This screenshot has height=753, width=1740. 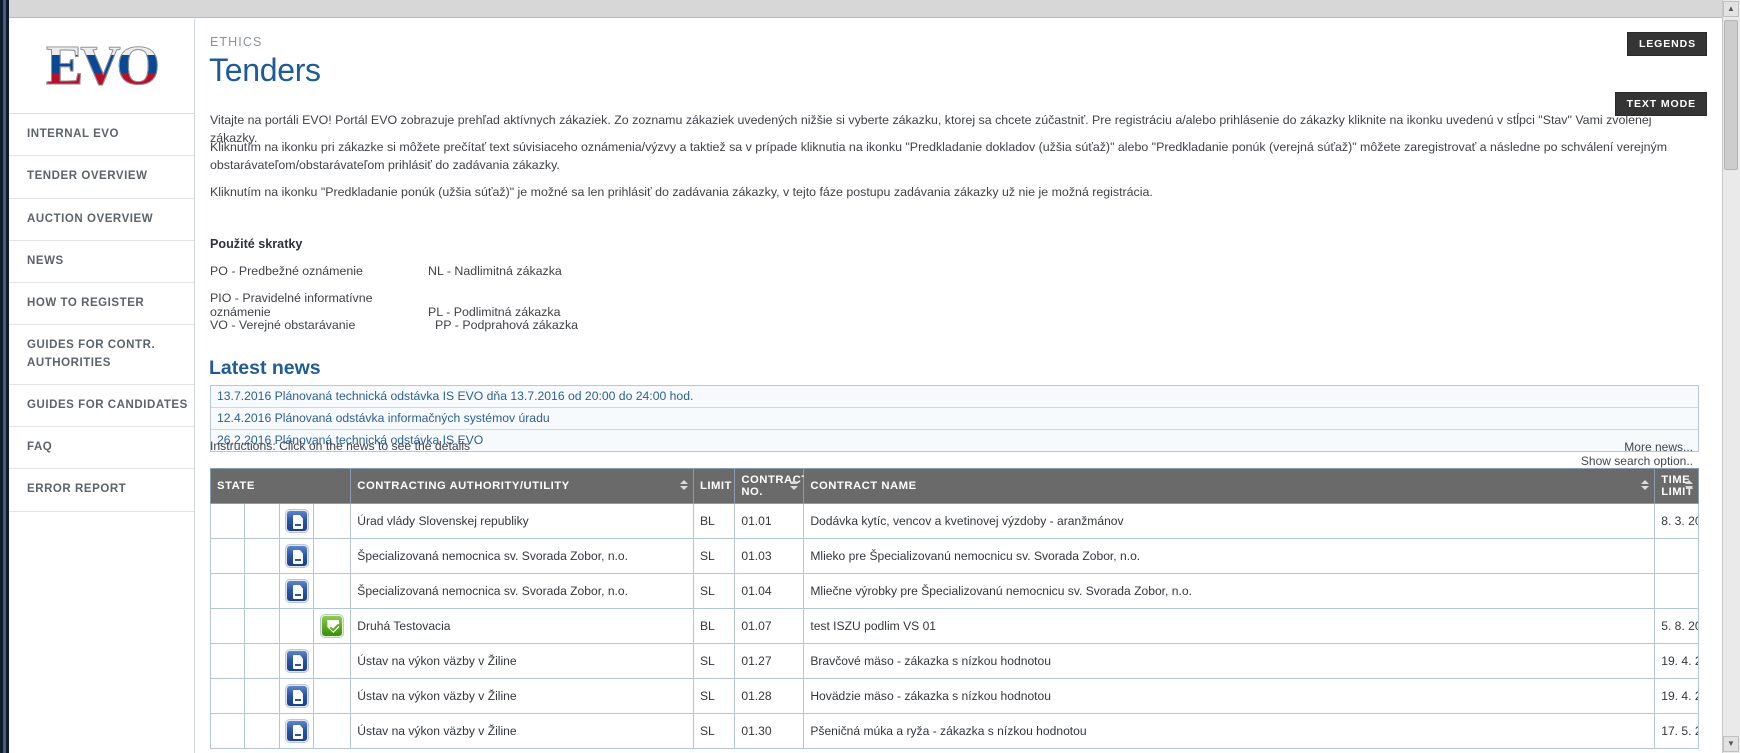 What do you see at coordinates (101, 135) in the screenshot?
I see `sidebar-item-internal-evo: INTERNAL EVO` at bounding box center [101, 135].